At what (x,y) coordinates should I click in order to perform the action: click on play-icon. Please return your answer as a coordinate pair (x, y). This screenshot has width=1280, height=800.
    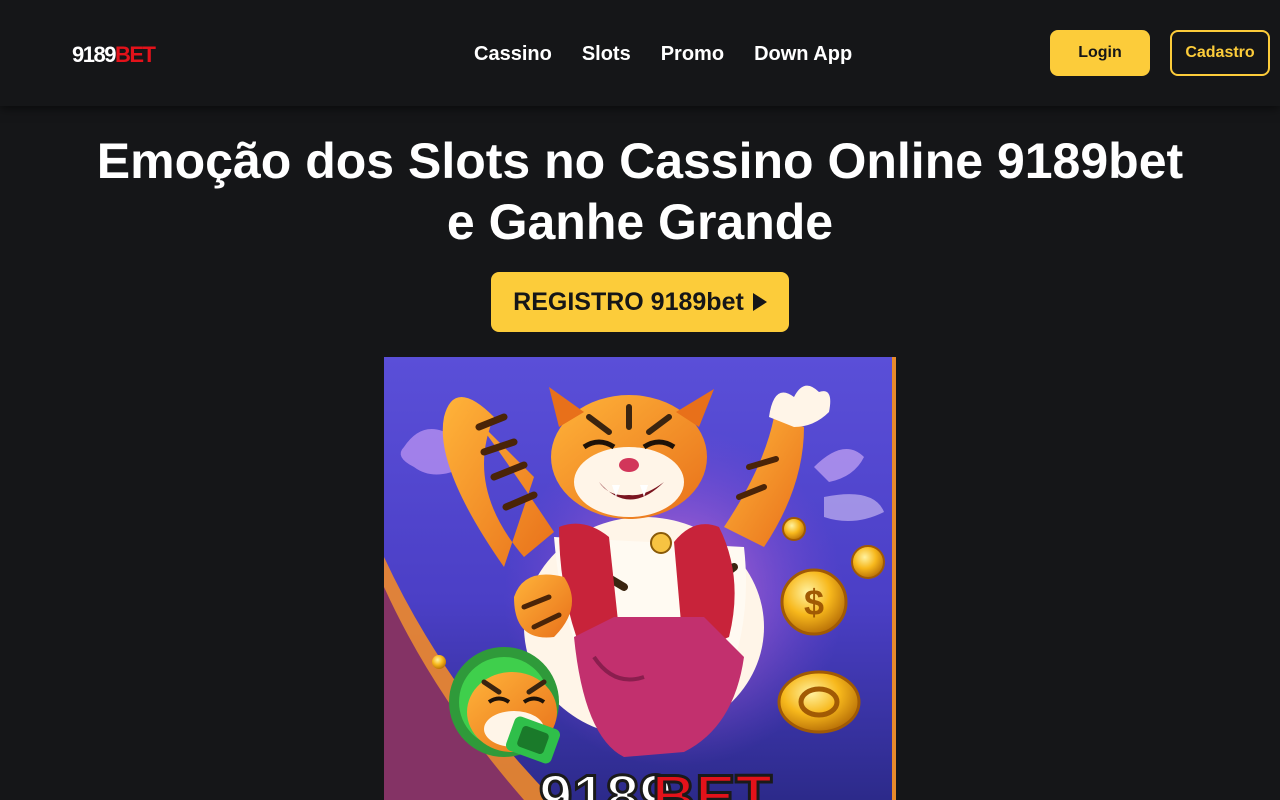
    Looking at the image, I should click on (759, 302).